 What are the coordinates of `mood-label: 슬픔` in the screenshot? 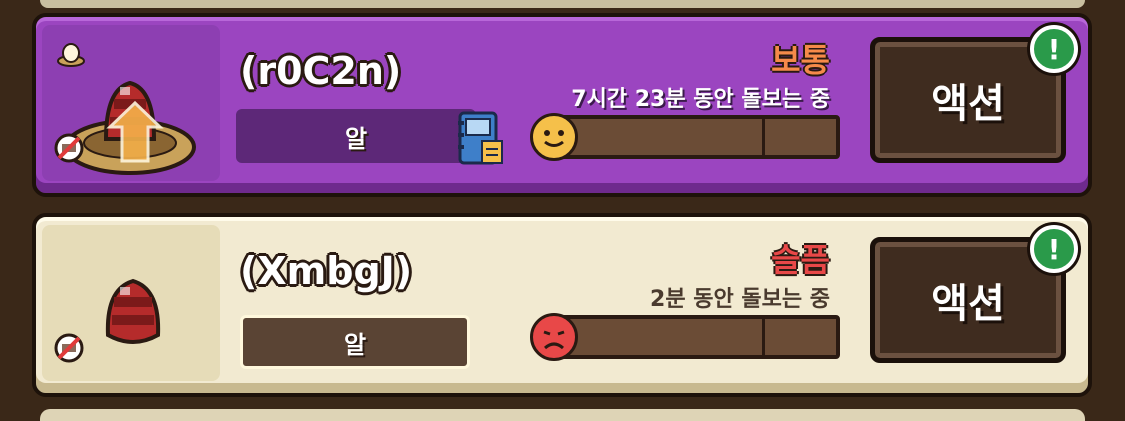 It's located at (800, 260).